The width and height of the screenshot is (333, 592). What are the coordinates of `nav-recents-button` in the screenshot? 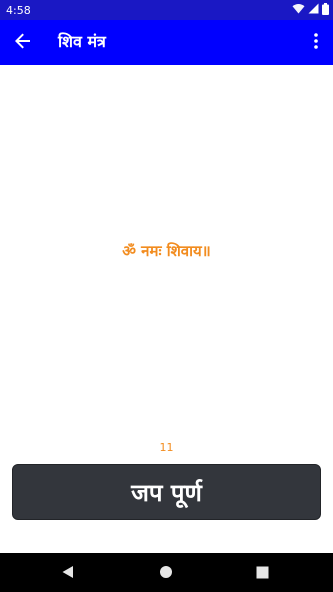 It's located at (262, 573).